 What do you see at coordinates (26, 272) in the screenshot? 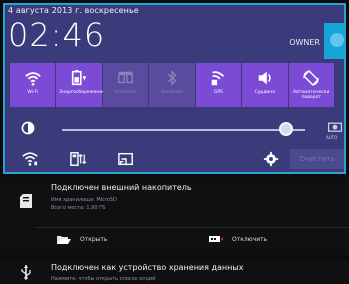
I see `usb-icon` at bounding box center [26, 272].